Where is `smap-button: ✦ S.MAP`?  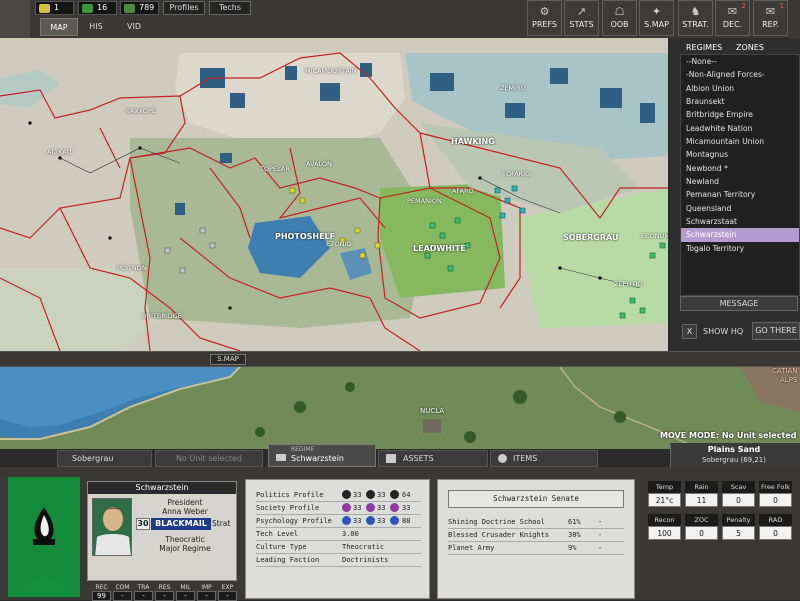
smap-button: ✦ S.MAP is located at coordinates (656, 18).